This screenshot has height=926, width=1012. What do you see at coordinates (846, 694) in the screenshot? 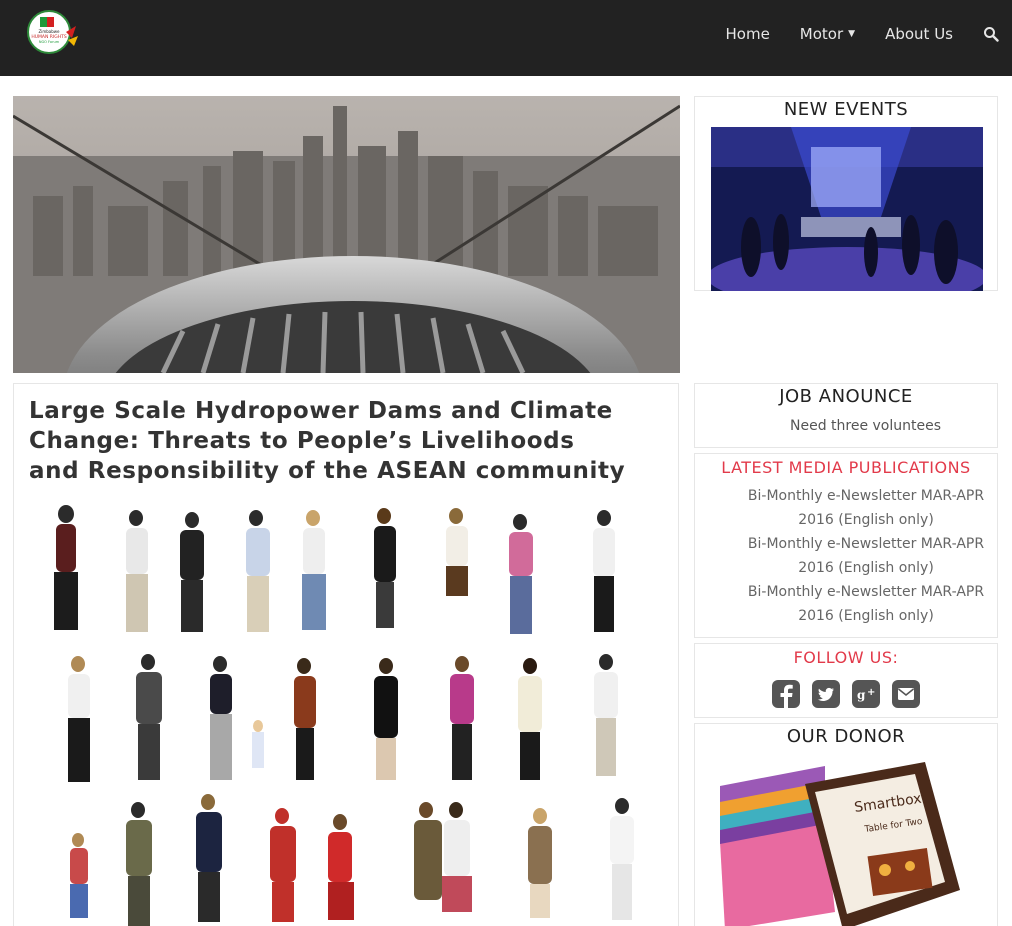
I see `social-icons: g +` at bounding box center [846, 694].